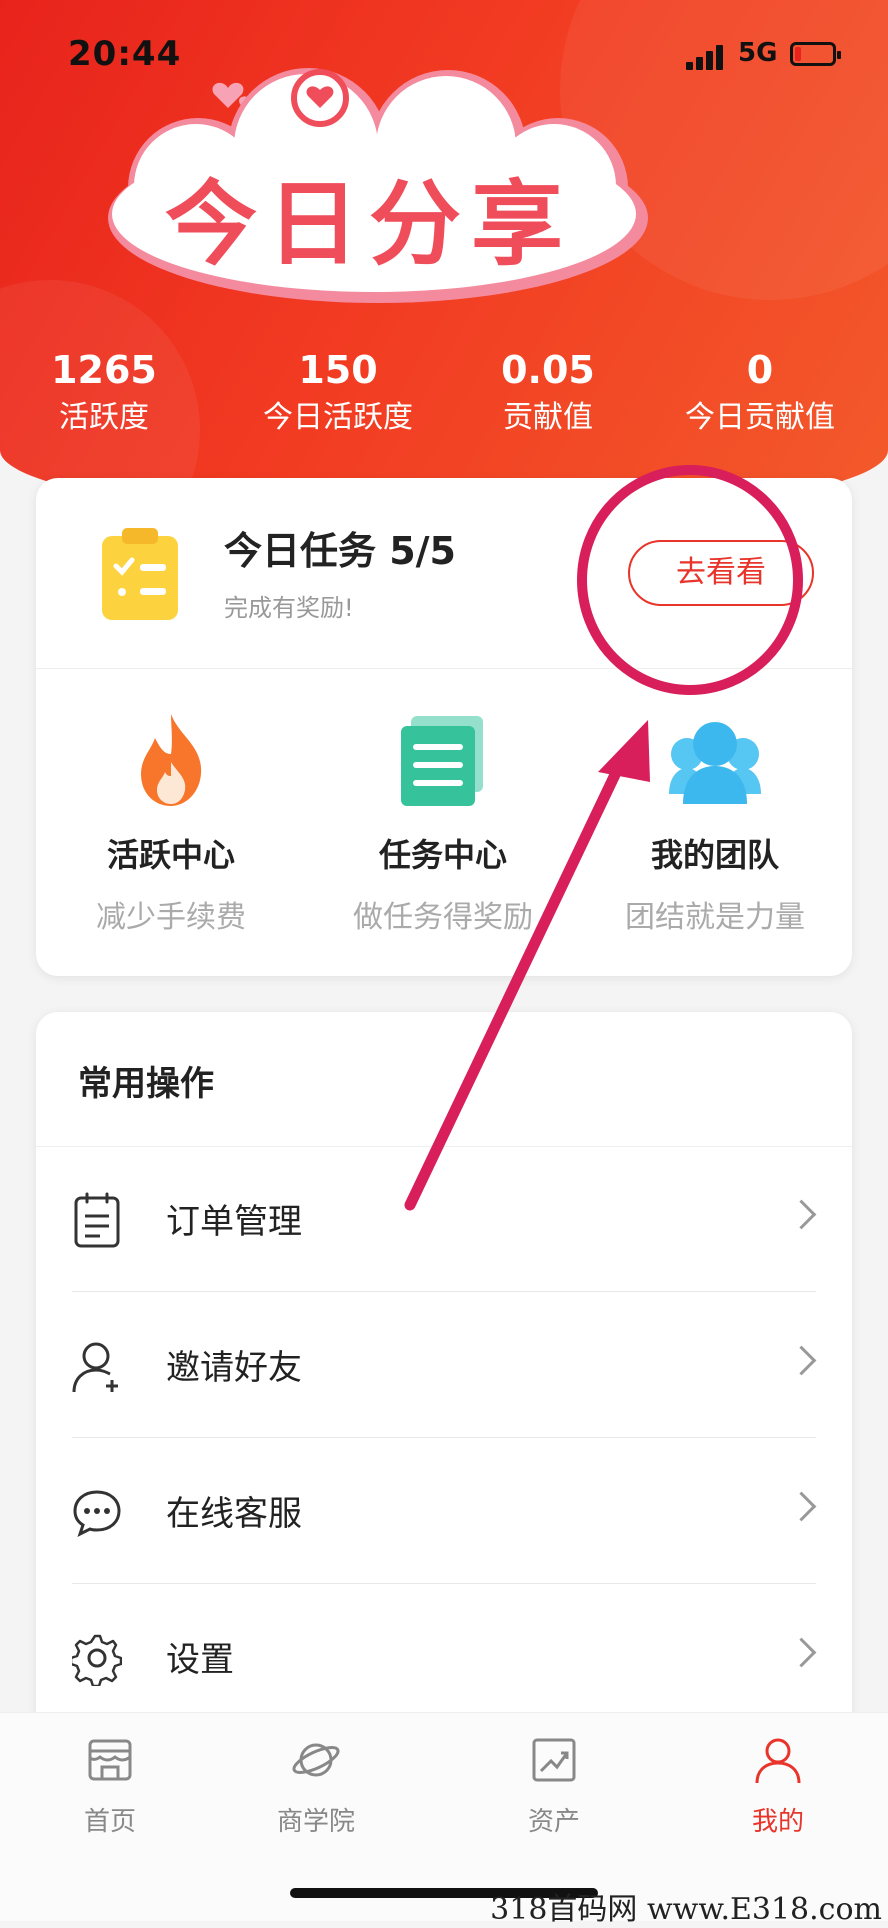  I want to click on battery-icon, so click(815, 54).